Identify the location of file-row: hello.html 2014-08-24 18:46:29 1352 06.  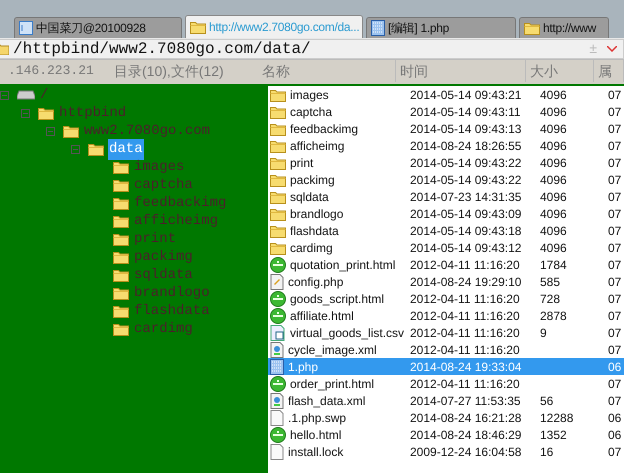
(446, 434).